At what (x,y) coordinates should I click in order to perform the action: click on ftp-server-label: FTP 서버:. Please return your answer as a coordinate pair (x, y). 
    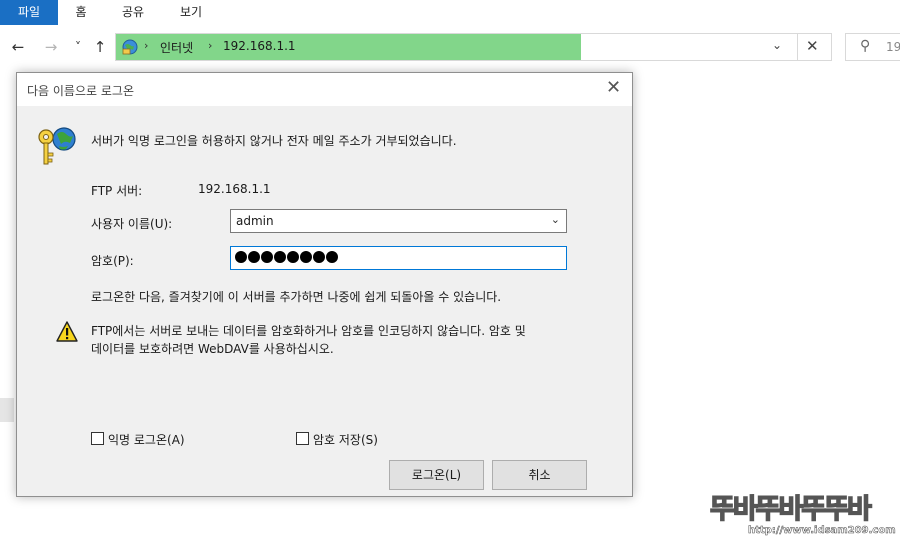
    Looking at the image, I should click on (117, 191).